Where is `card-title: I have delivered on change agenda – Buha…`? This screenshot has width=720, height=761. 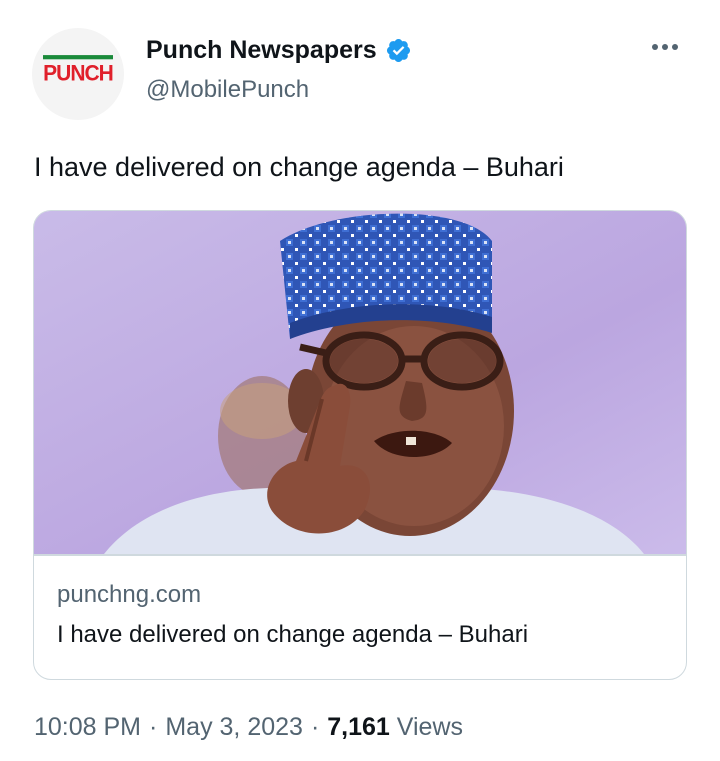
card-title: I have delivered on change agenda – Buha… is located at coordinates (293, 634).